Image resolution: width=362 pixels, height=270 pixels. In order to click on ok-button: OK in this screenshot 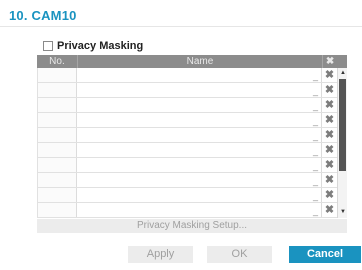, I will do `click(239, 254)`.